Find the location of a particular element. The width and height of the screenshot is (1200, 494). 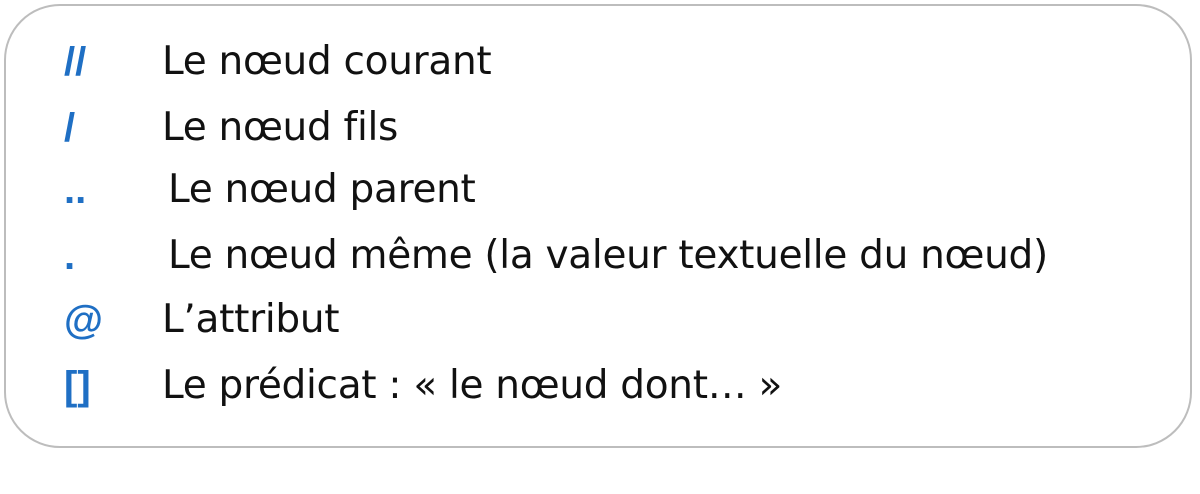

symbol-double-slash: // is located at coordinates (75, 62).